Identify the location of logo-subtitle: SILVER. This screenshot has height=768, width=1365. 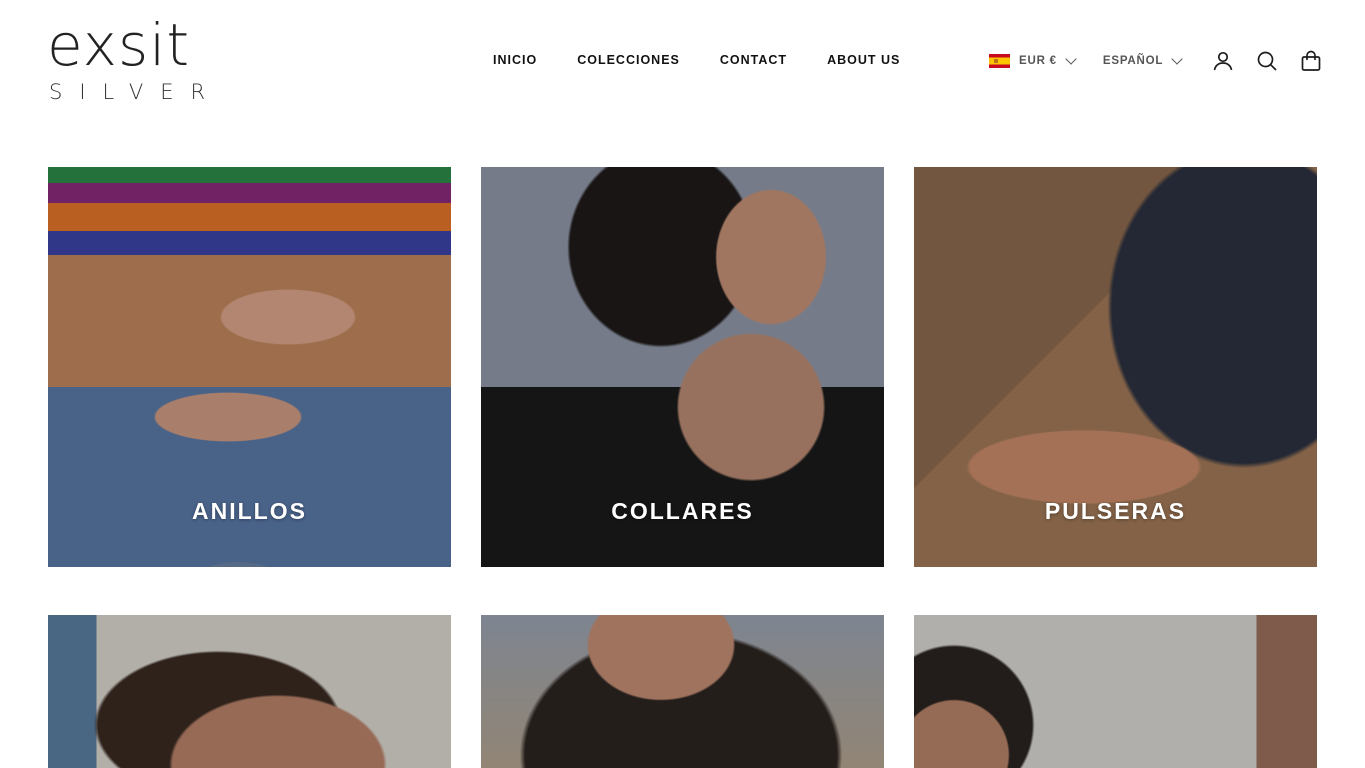
(136, 92).